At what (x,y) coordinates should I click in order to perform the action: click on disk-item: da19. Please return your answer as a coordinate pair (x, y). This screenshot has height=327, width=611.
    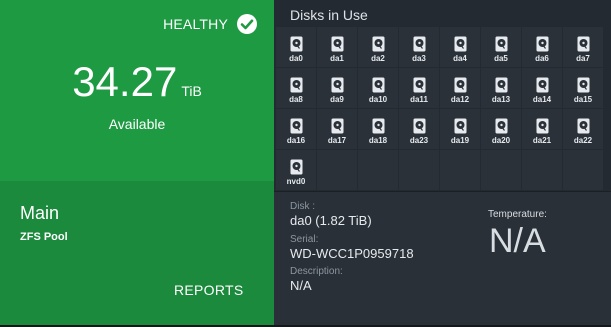
    Looking at the image, I should click on (460, 129).